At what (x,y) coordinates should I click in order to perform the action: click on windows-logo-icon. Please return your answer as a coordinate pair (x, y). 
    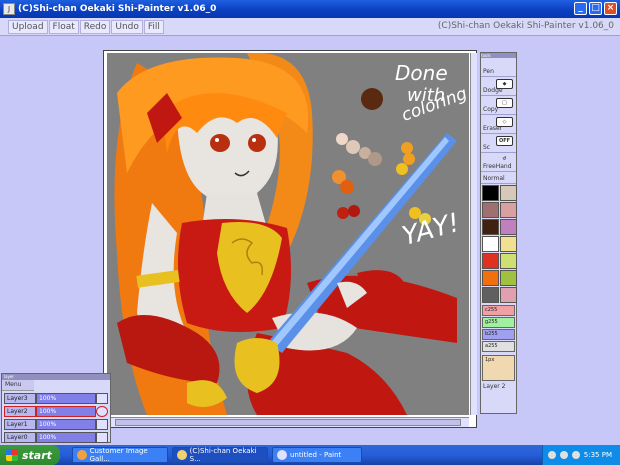
    Looking at the image, I should click on (12, 455).